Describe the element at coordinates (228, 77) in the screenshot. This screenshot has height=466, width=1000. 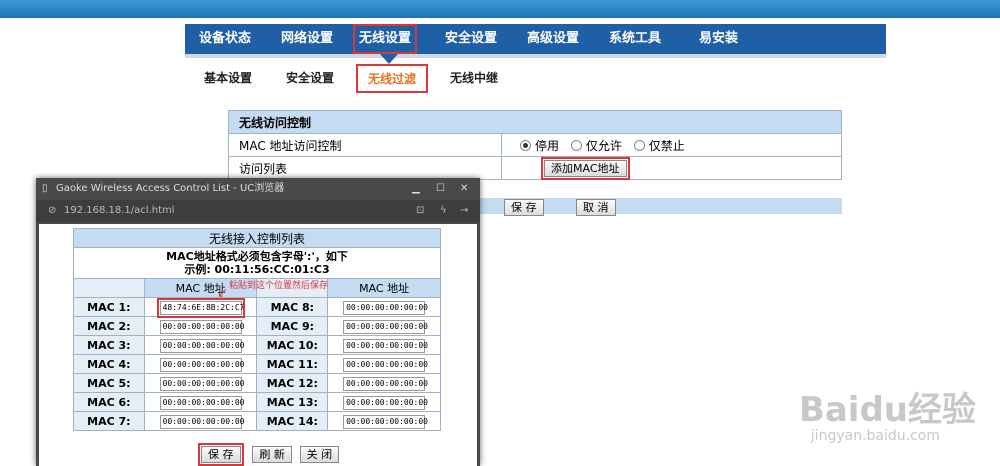
I see `subnav-basic: 基本设置` at that location.